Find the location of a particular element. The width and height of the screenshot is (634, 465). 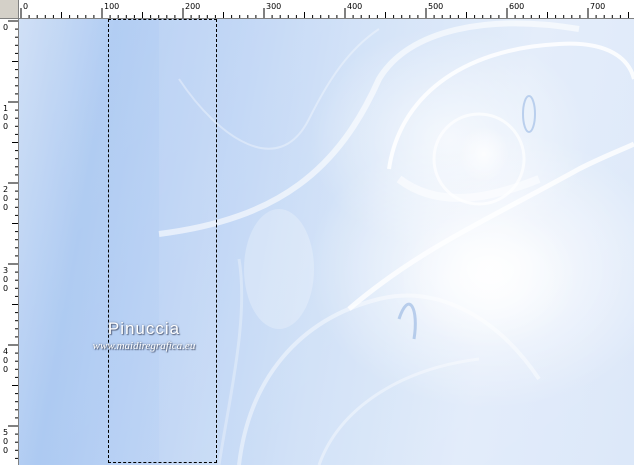

vertical-ruler-label: 4 is located at coordinates (5, 351).